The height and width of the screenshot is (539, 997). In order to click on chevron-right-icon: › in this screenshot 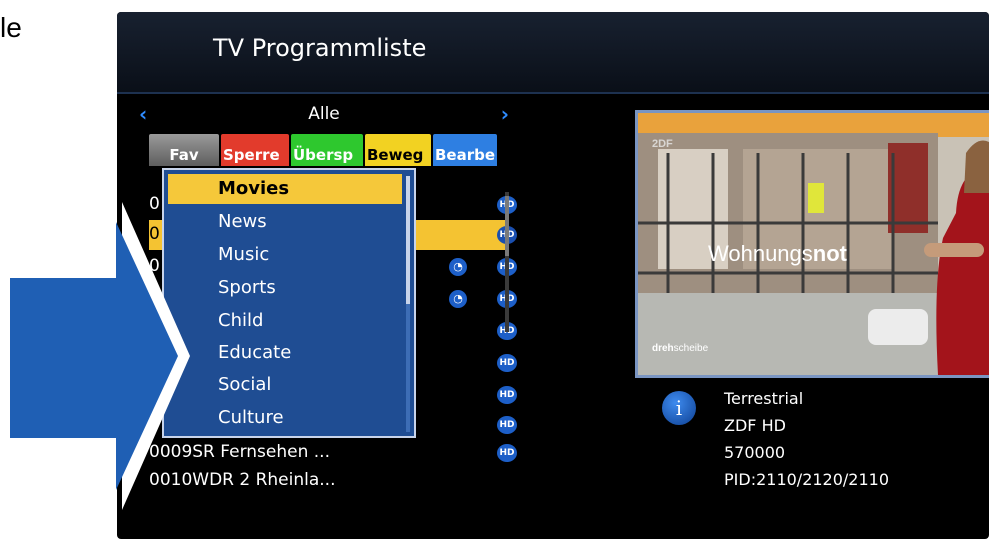, I will do `click(505, 114)`.